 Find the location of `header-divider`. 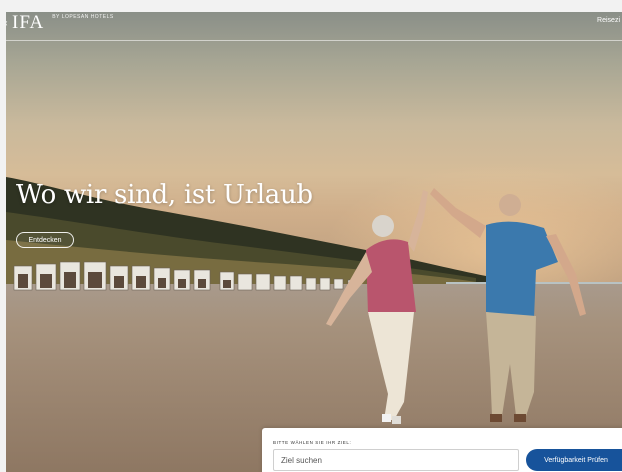

header-divider is located at coordinates (314, 40).